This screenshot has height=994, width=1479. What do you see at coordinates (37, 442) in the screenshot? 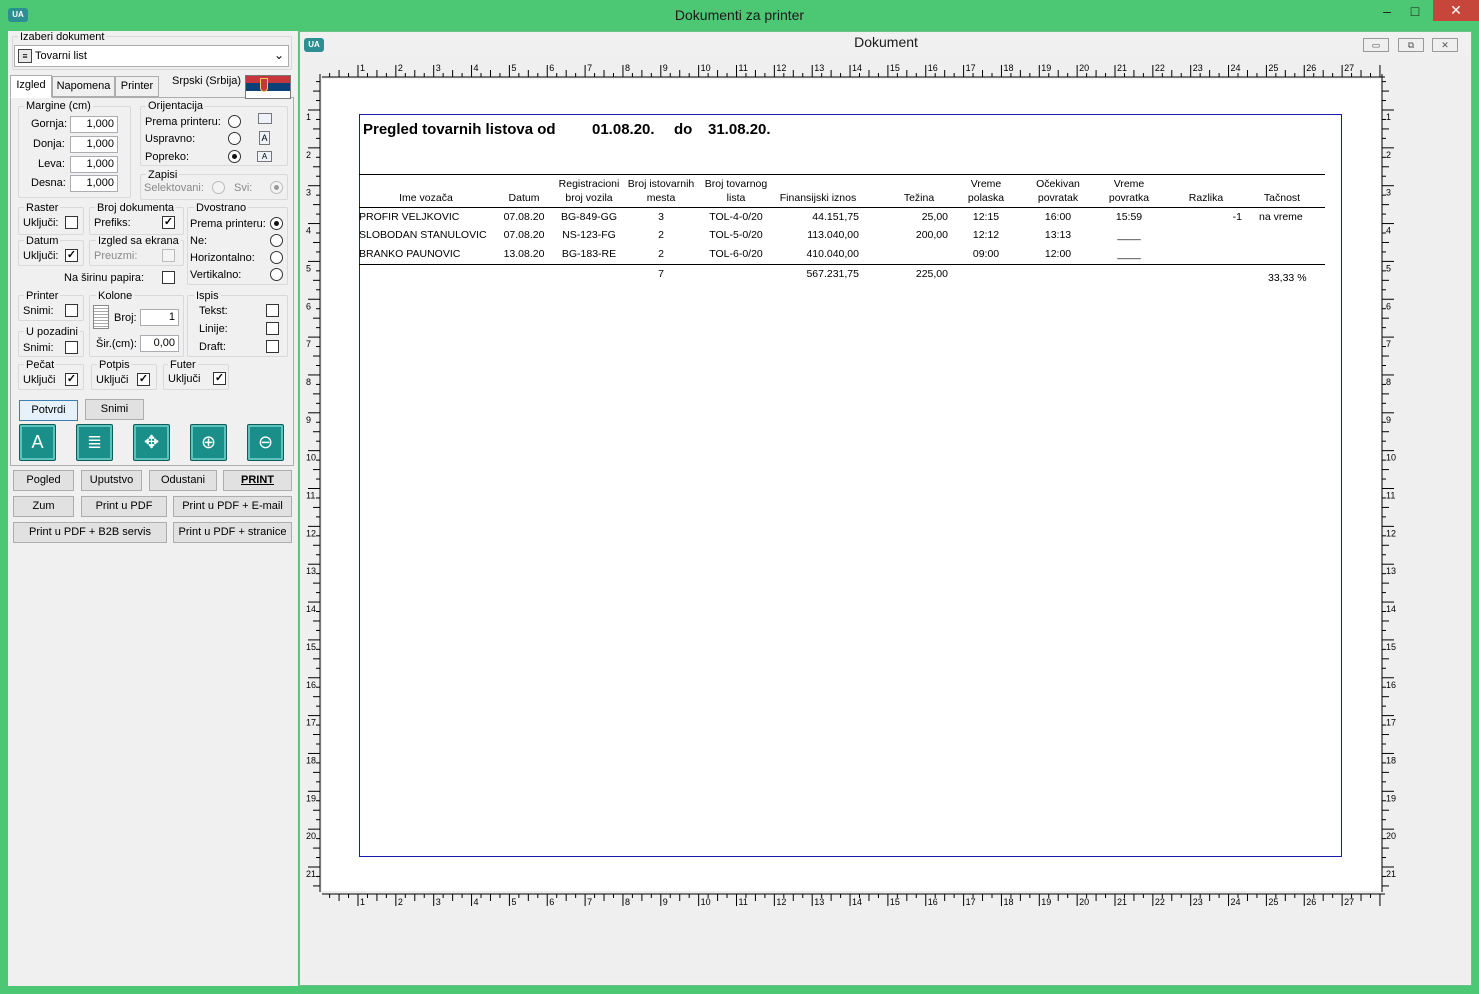
I see `edit-text-icon: A` at bounding box center [37, 442].